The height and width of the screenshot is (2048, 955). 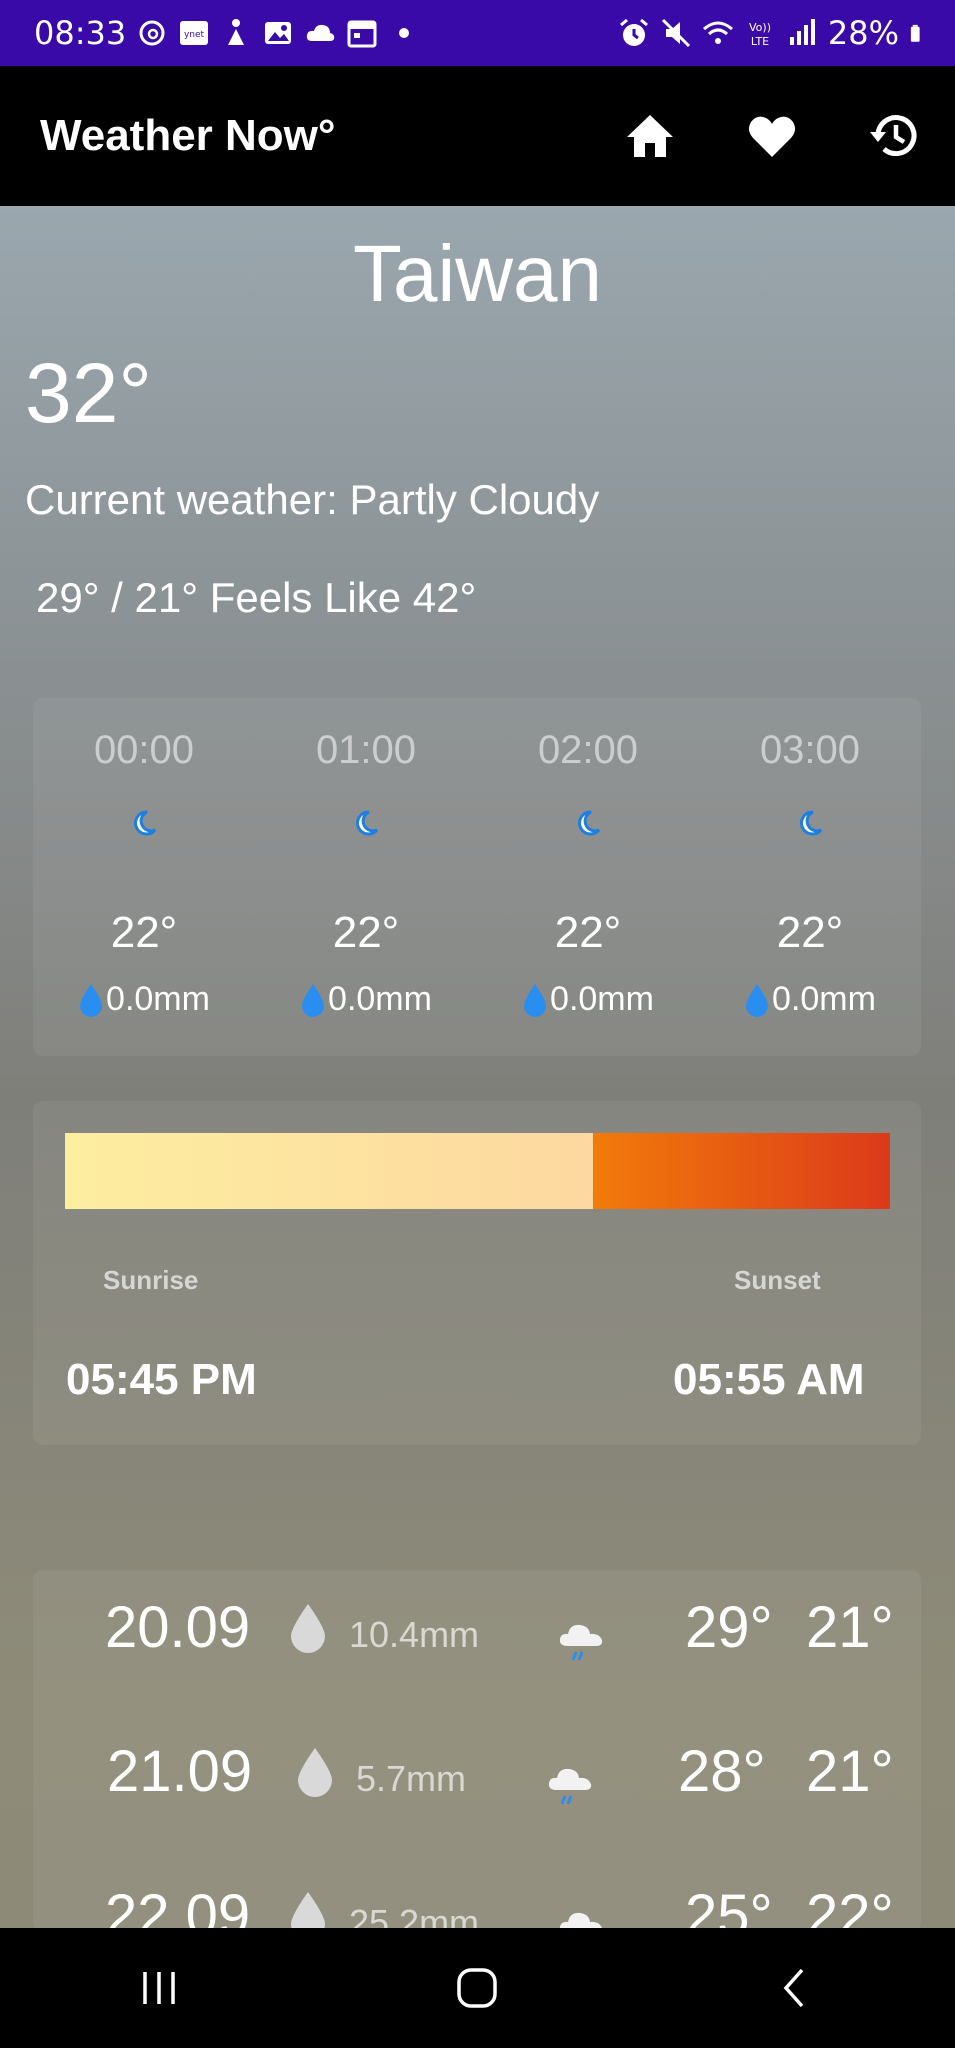 I want to click on hourly-item: 03:00 22° 0.0mm, so click(x=810, y=877).